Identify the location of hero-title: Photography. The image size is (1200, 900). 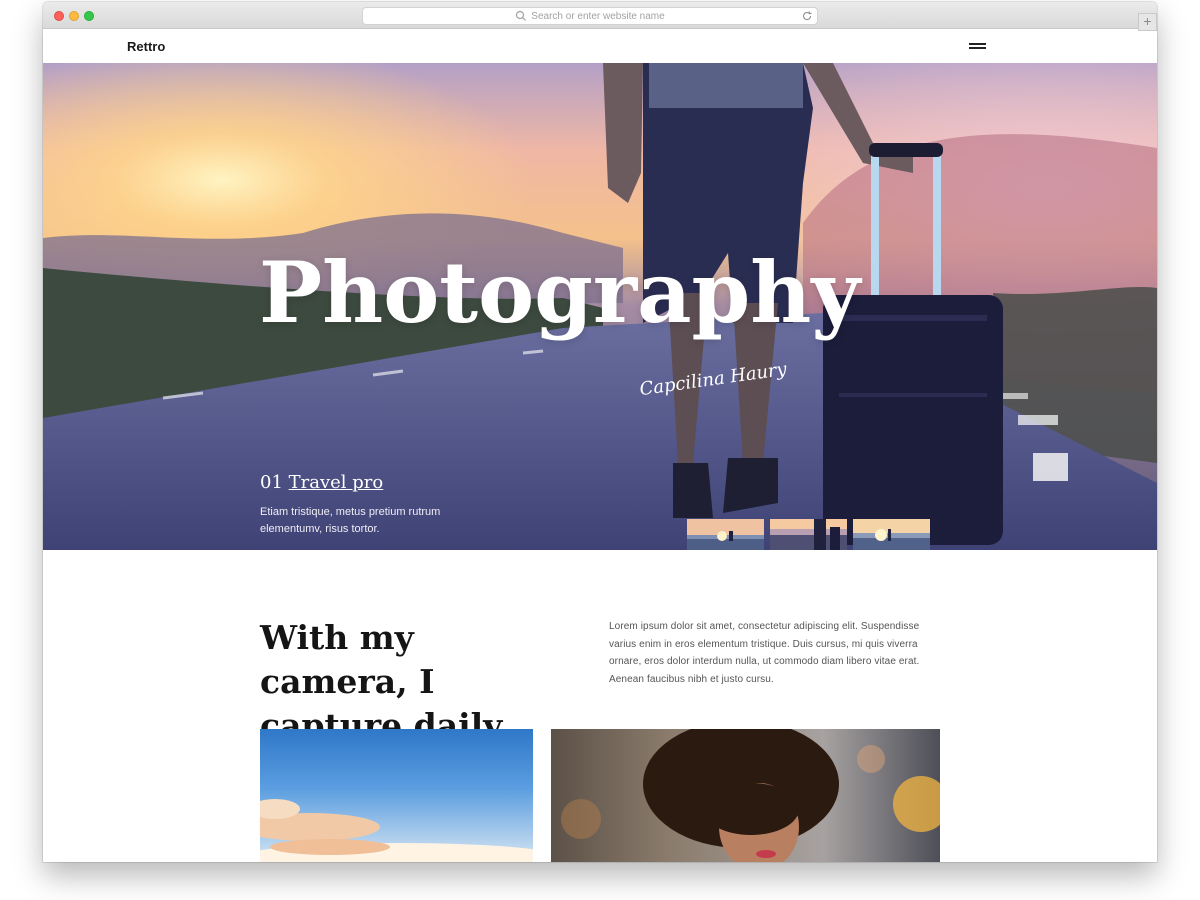
(560, 292).